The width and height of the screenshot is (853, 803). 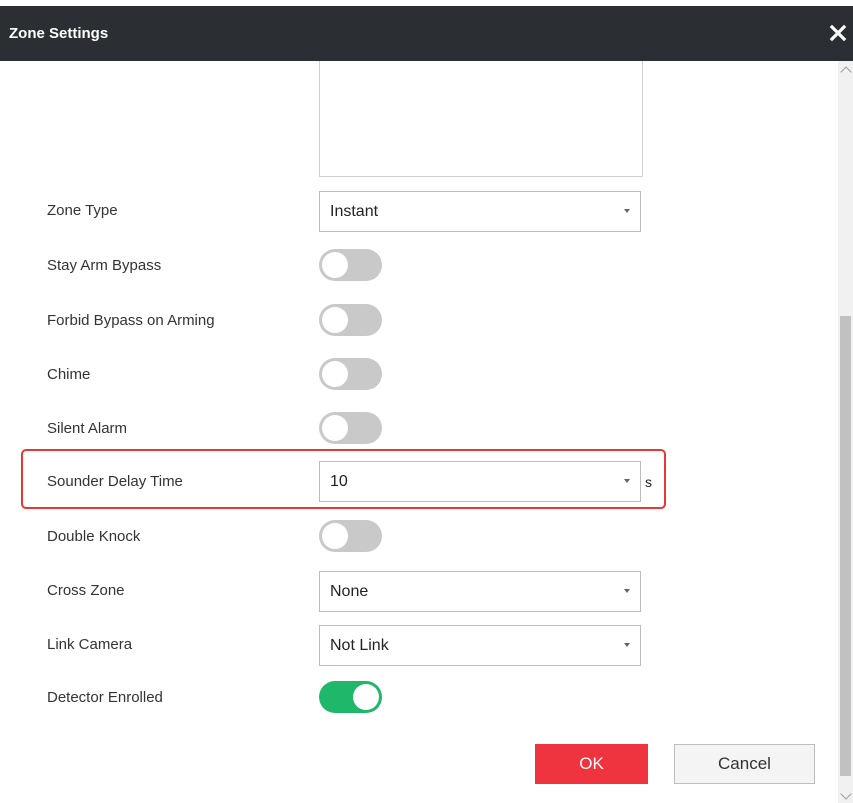 I want to click on ok-button: OK, so click(x=591, y=764).